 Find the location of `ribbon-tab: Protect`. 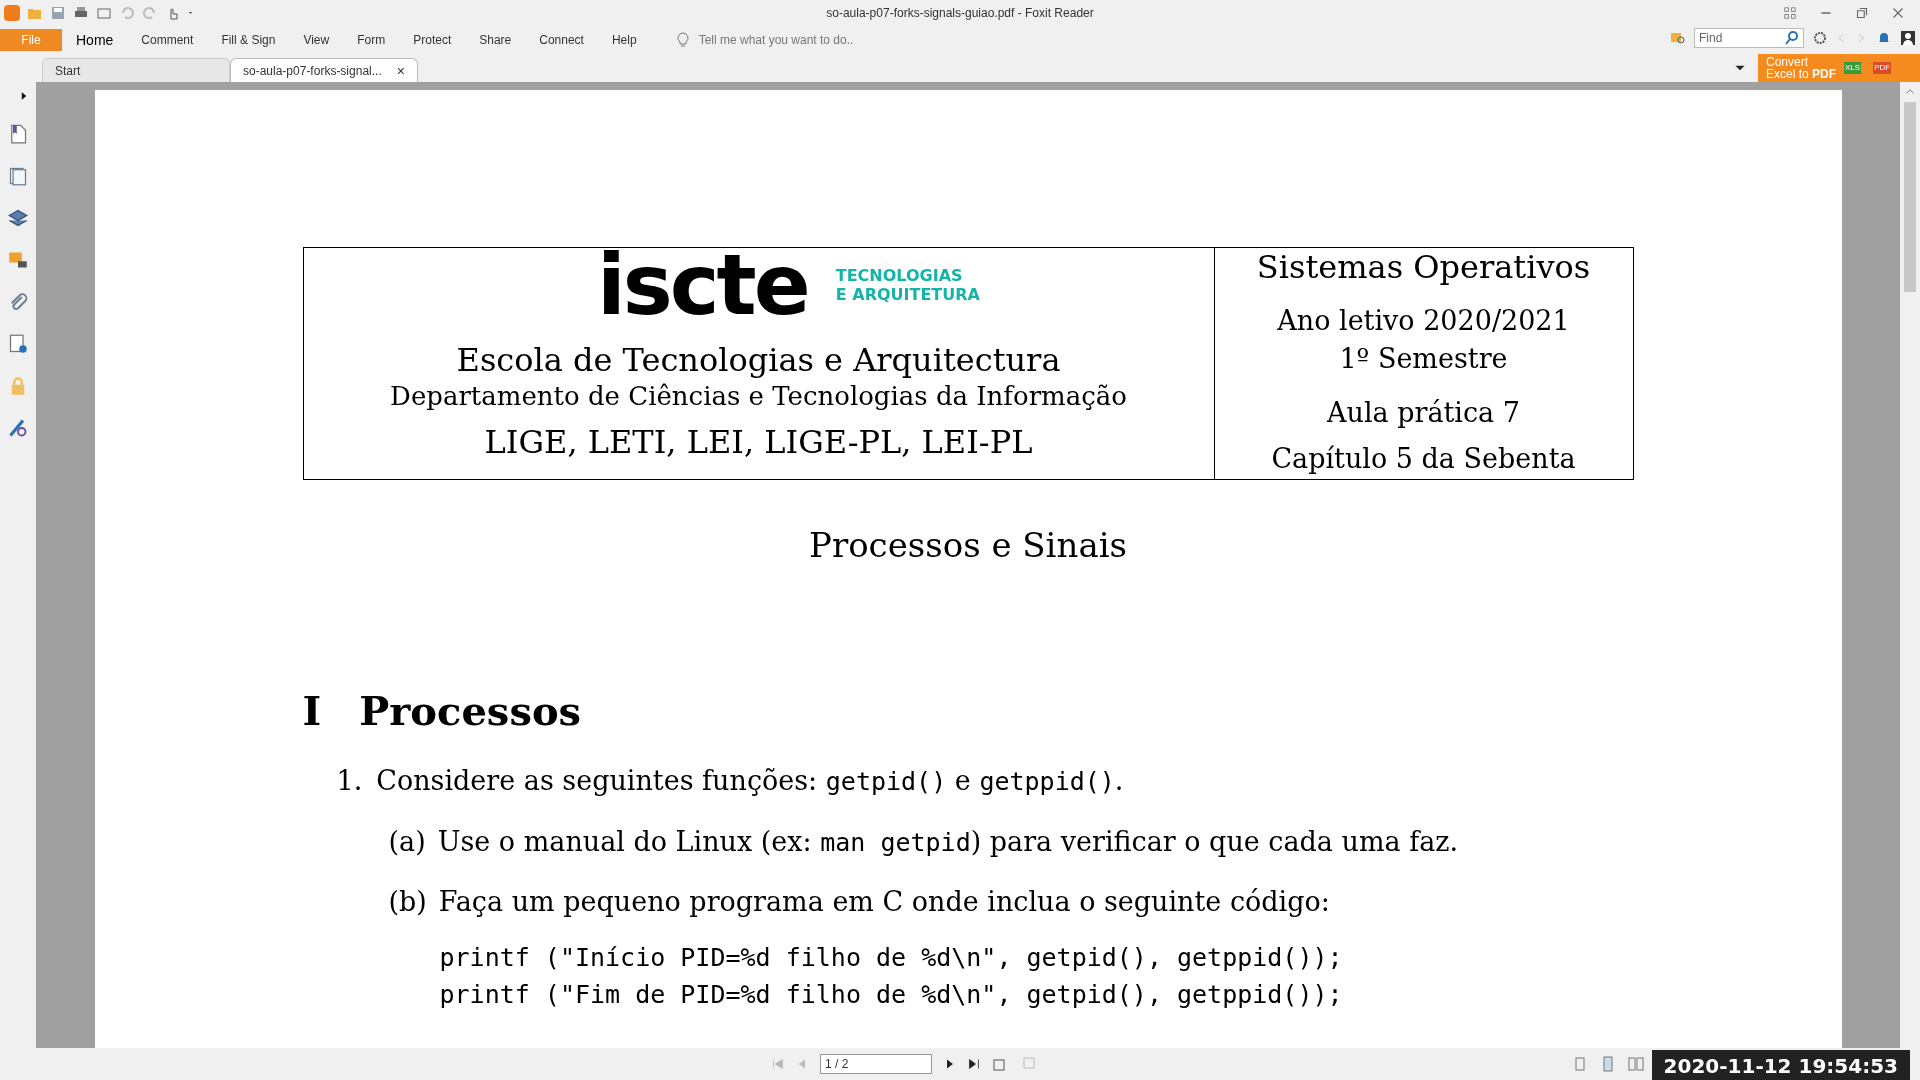

ribbon-tab: Protect is located at coordinates (432, 40).